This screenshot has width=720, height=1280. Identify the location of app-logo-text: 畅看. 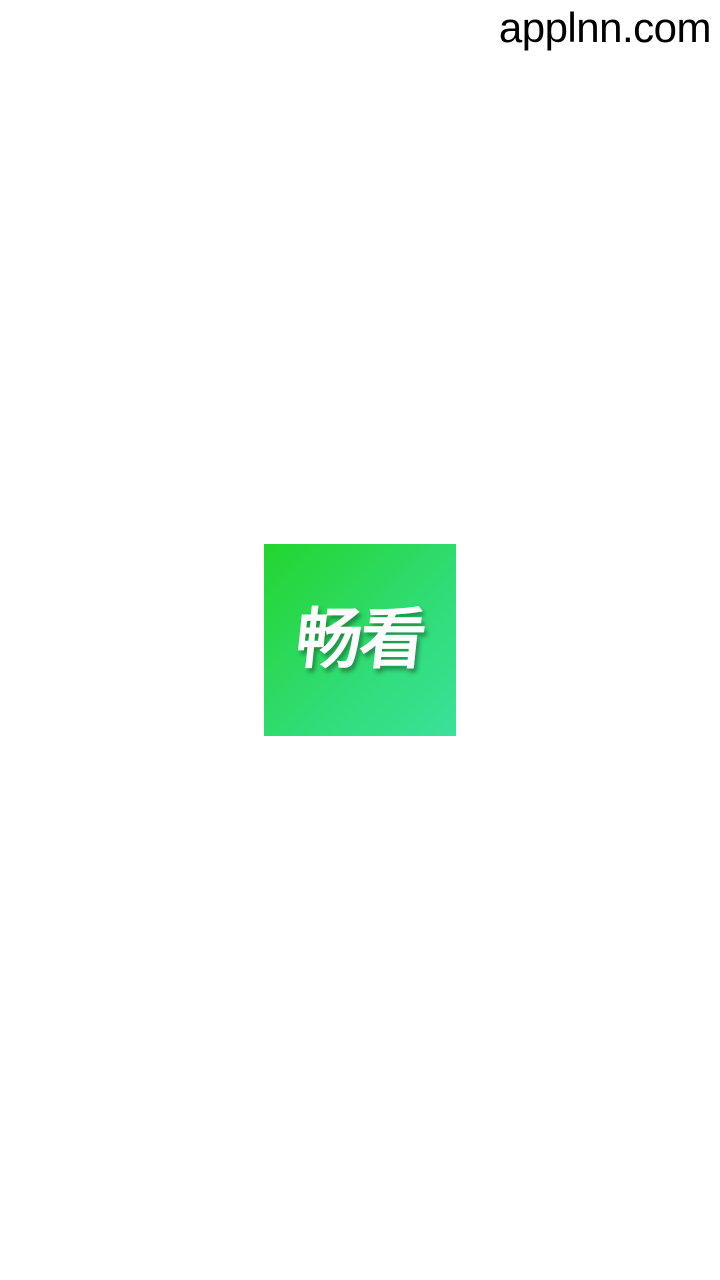
(360, 639).